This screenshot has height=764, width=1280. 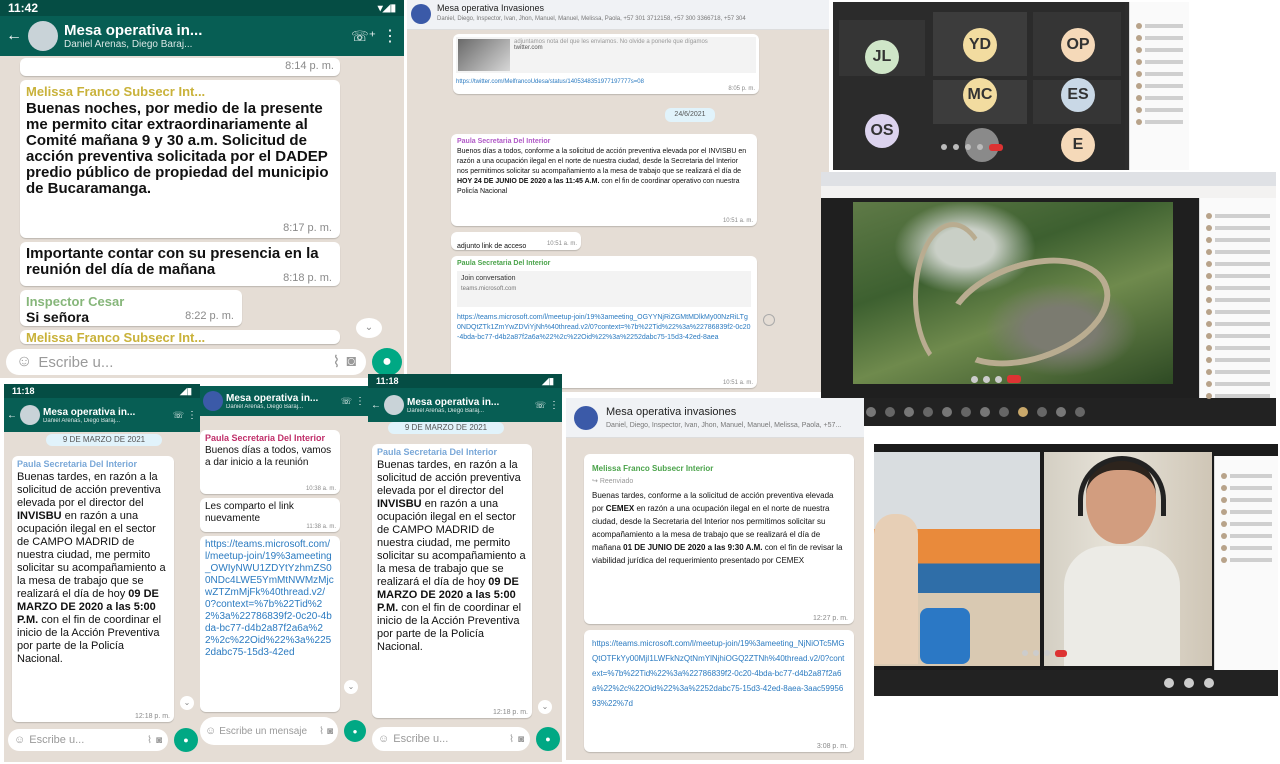 I want to click on chat-title: Mesa operativa invasiones, so click(x=671, y=412).